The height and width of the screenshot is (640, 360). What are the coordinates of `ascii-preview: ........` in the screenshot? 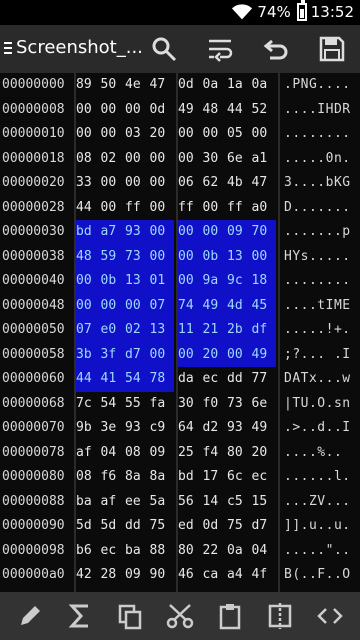 It's located at (322, 281).